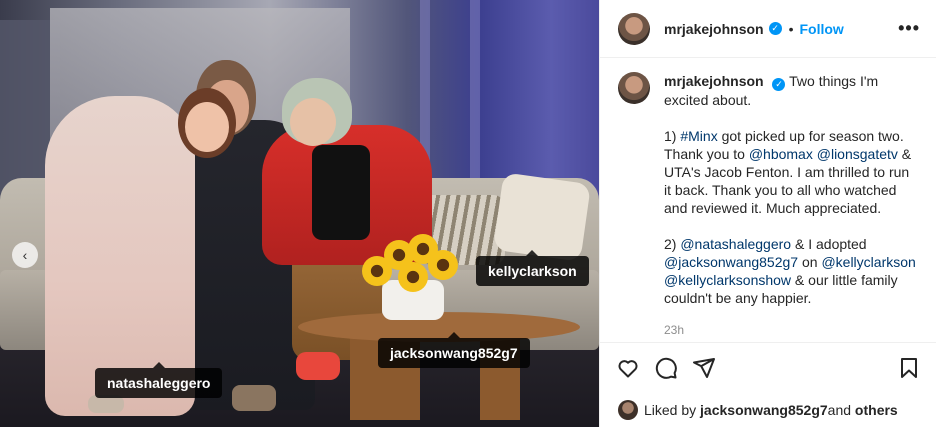  I want to click on more-options-icon: •••, so click(909, 28).